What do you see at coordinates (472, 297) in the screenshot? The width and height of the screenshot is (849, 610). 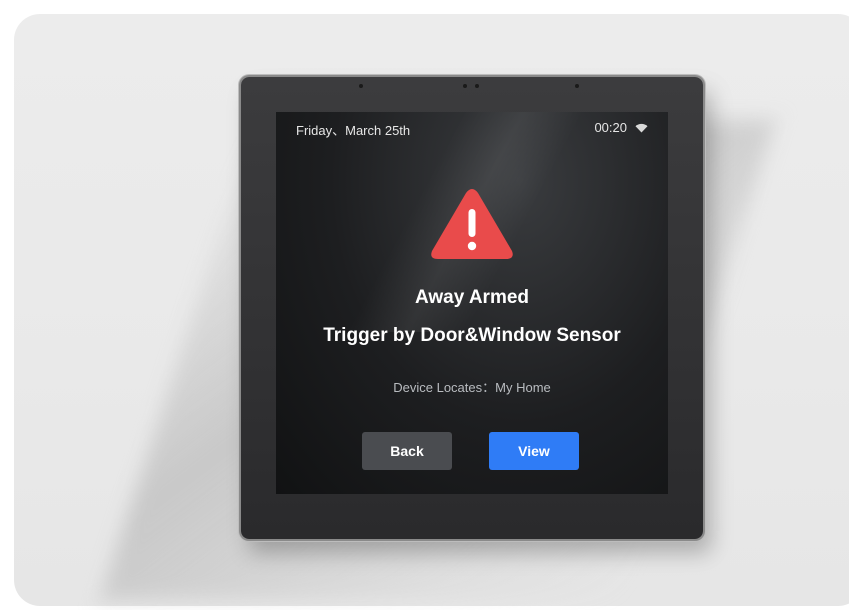 I see `alert-title: Away Armed` at bounding box center [472, 297].